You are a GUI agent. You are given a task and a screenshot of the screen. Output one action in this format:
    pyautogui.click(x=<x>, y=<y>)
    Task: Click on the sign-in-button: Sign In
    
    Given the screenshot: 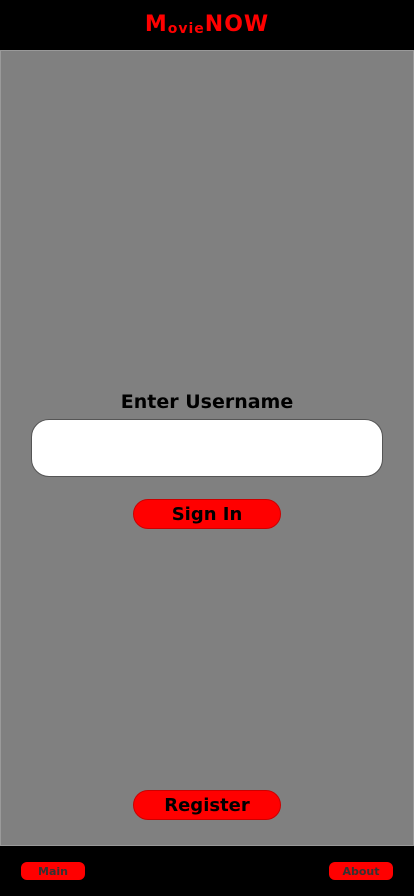 What is the action you would take?
    pyautogui.click(x=207, y=514)
    